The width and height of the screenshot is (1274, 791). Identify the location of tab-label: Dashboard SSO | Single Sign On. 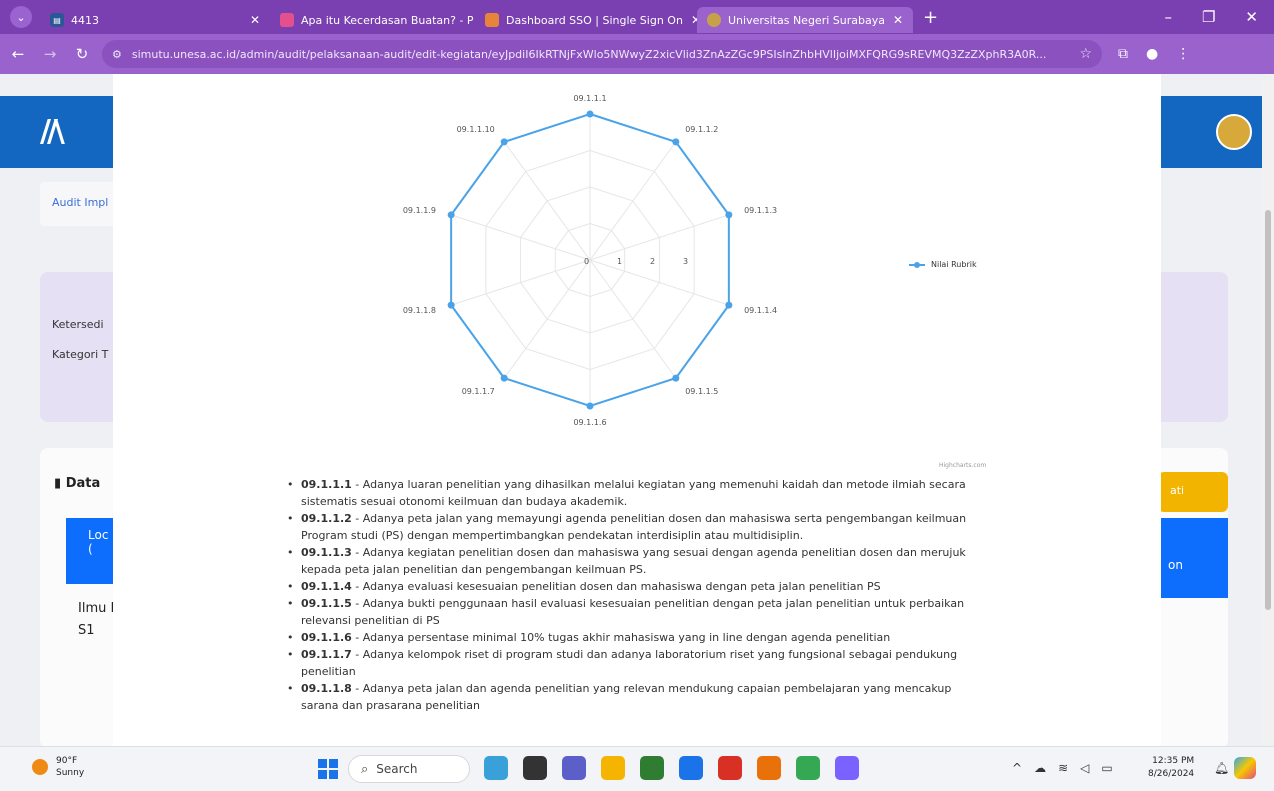
(594, 20).